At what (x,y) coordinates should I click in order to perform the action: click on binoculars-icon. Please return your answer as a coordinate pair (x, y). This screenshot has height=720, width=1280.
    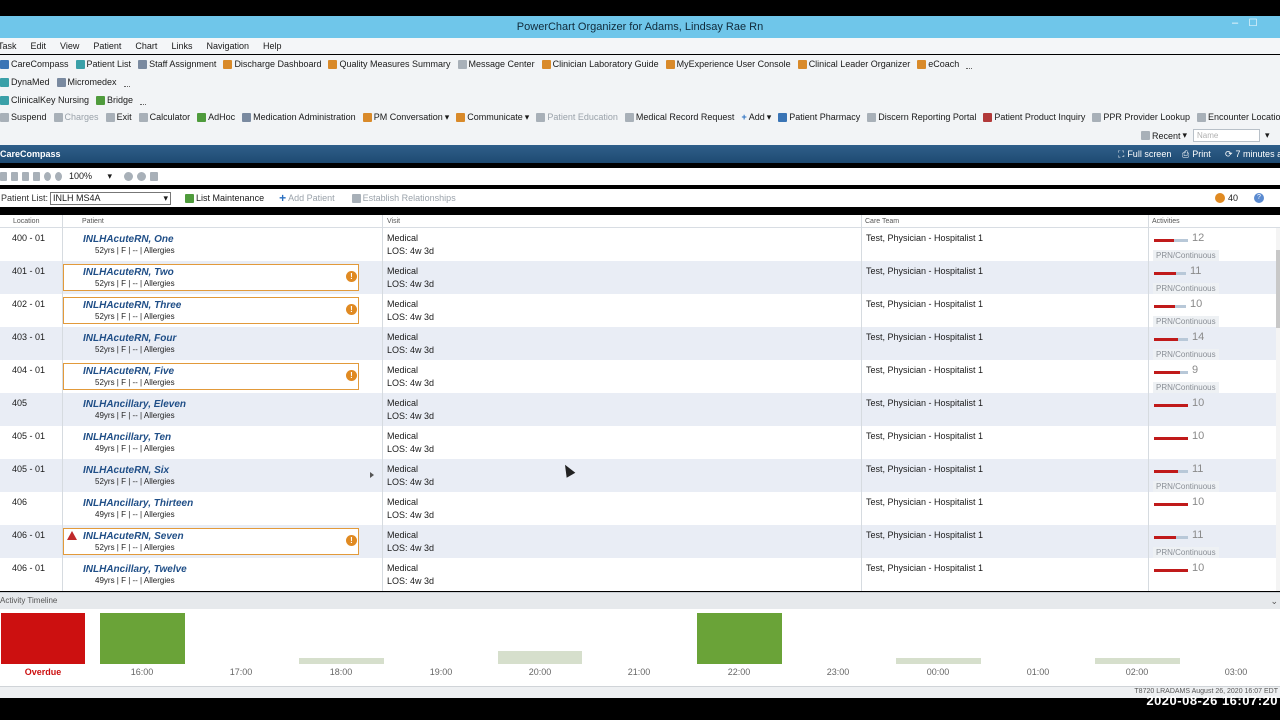
    Looking at the image, I should click on (3, 176).